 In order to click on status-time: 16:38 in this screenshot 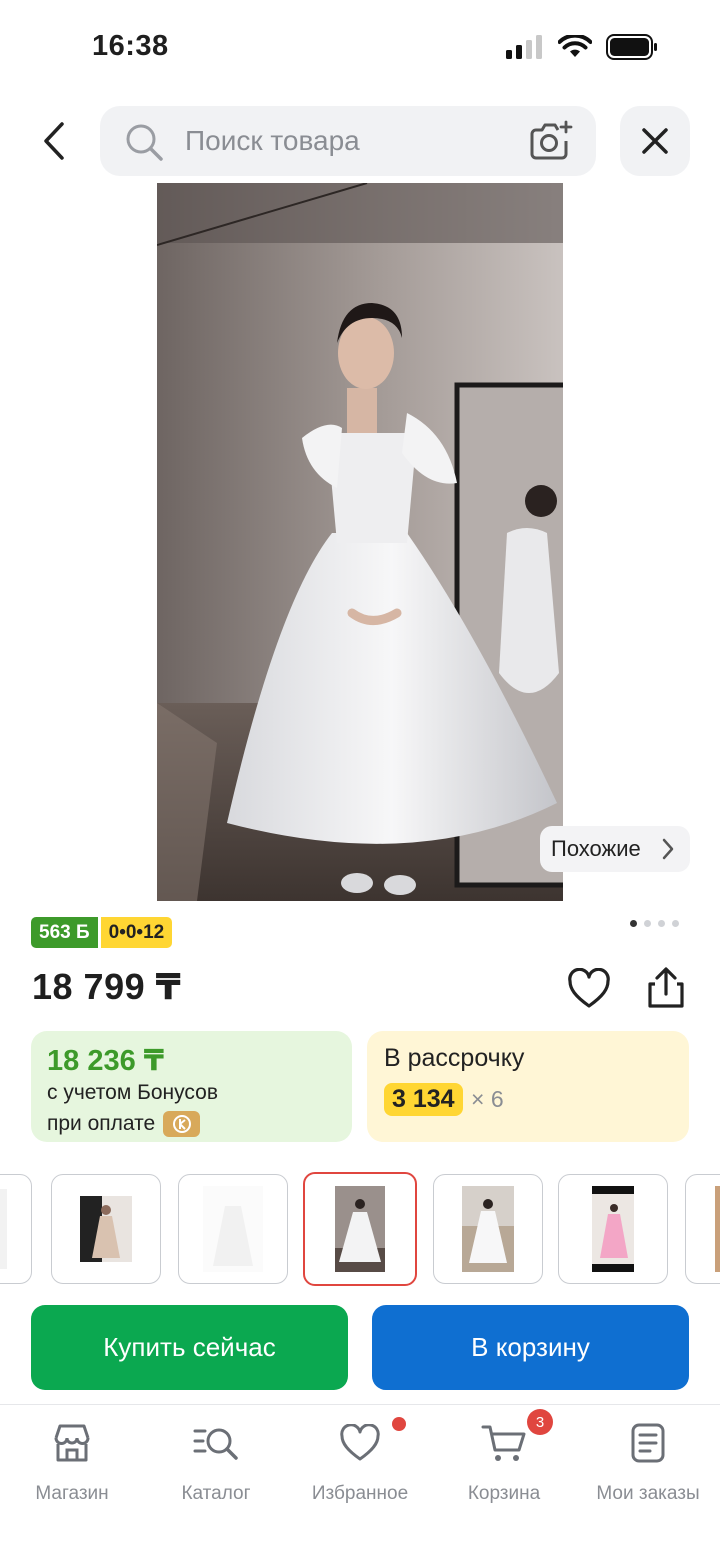, I will do `click(130, 46)`.